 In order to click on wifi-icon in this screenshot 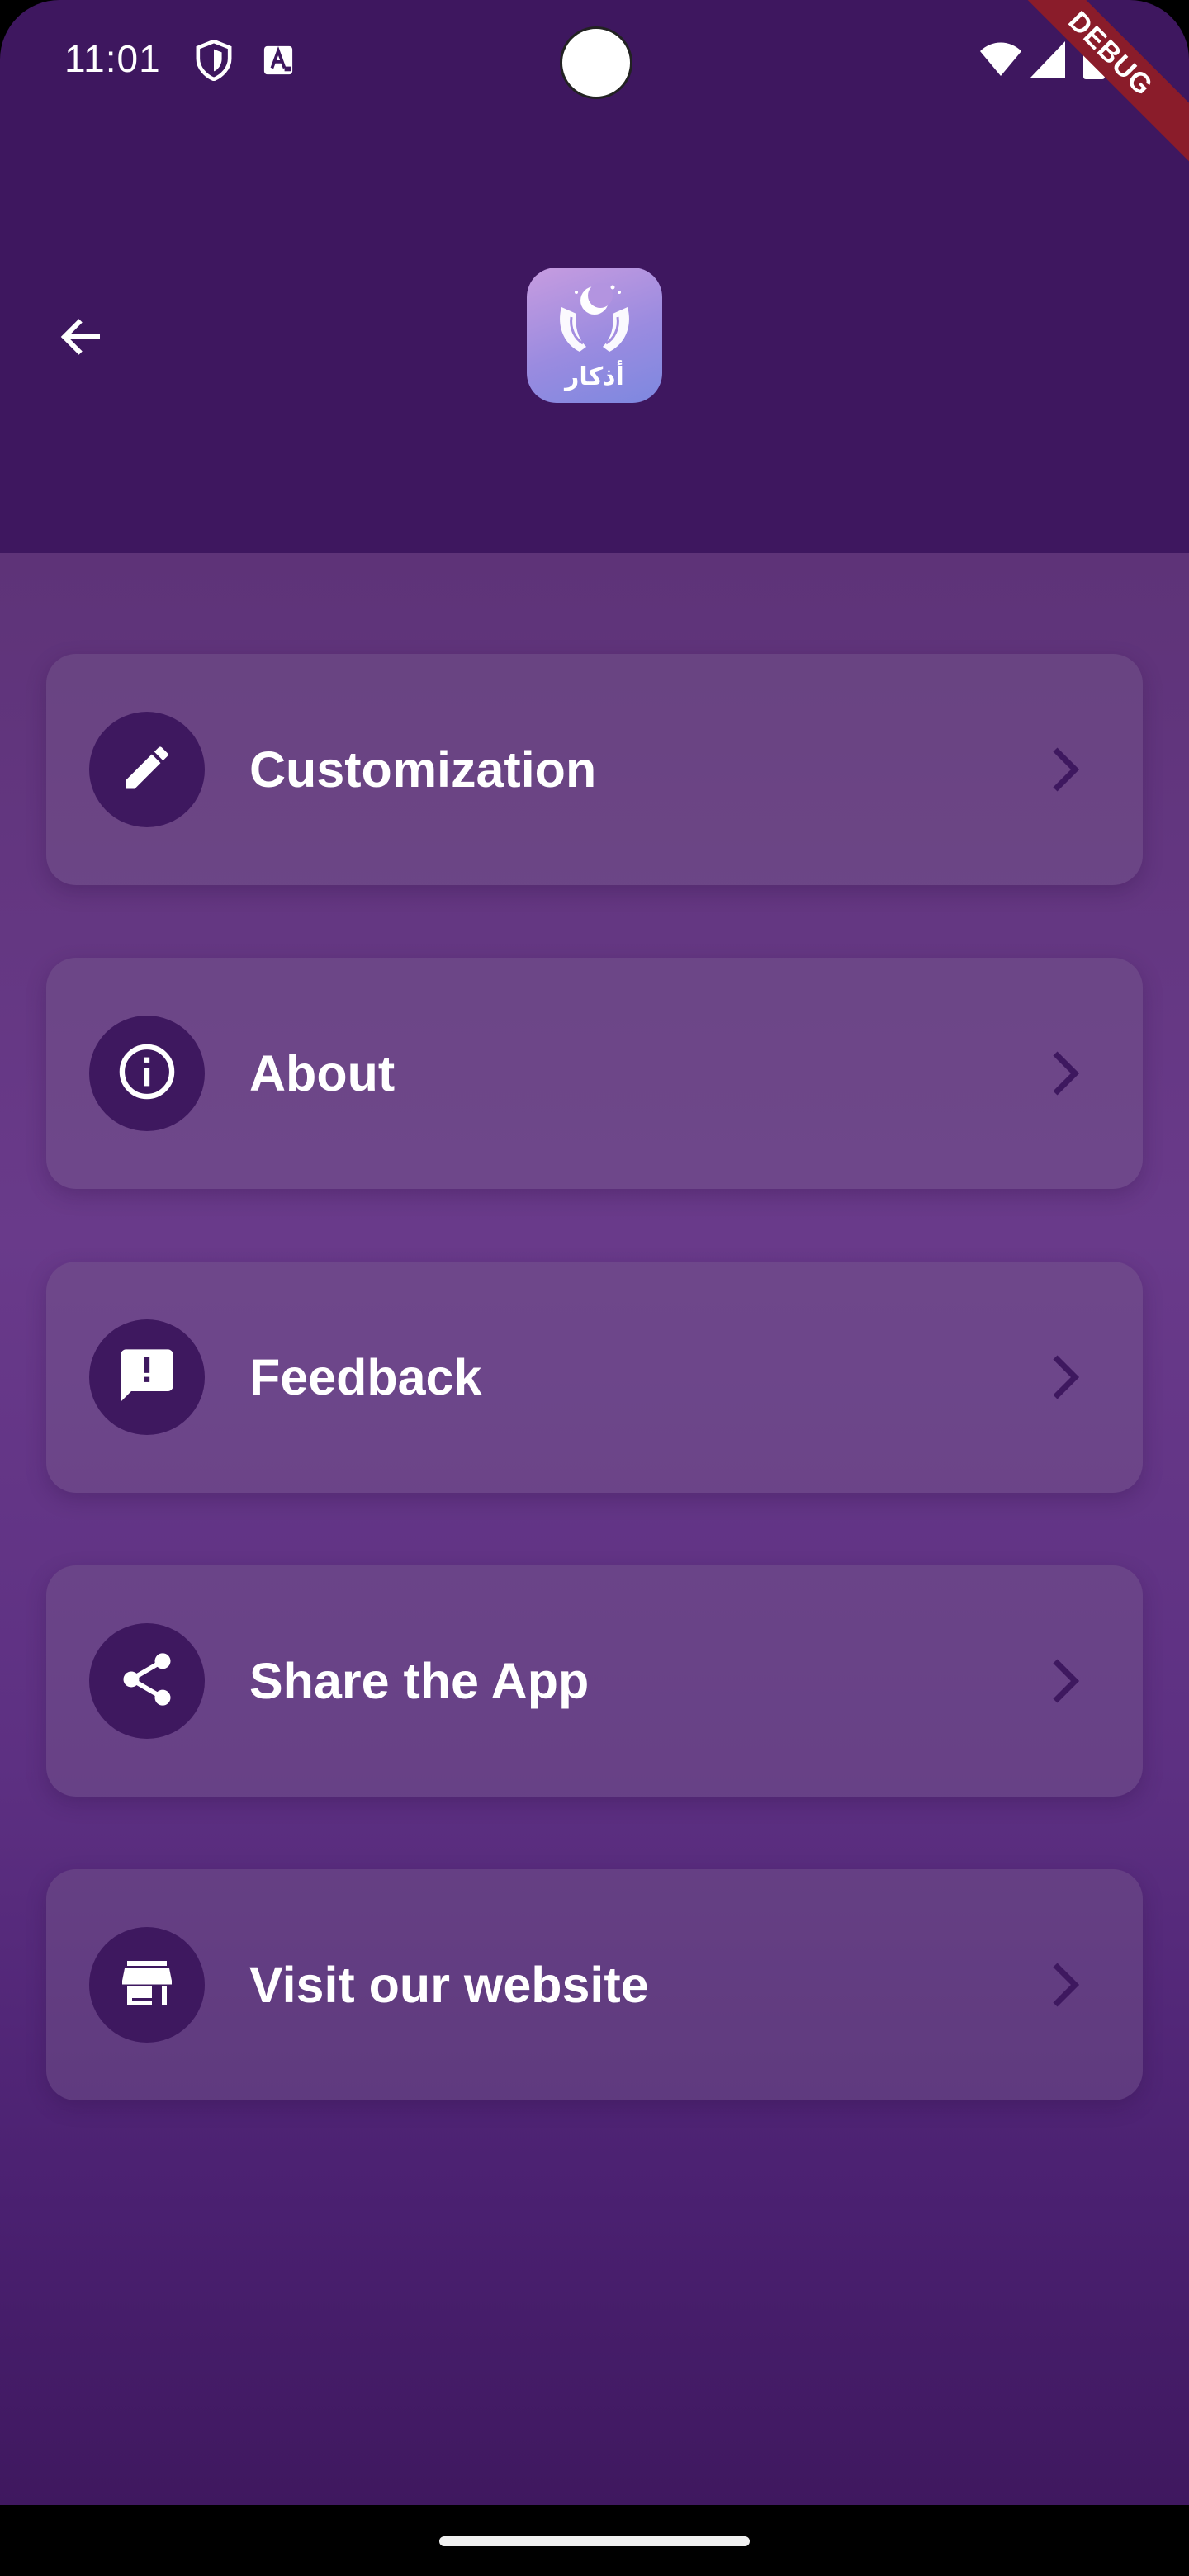, I will do `click(1000, 61)`.